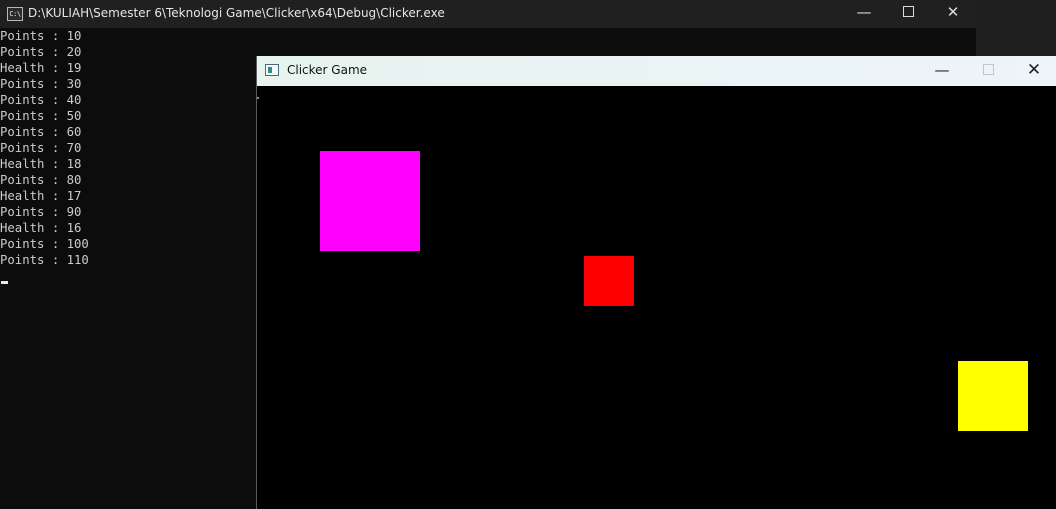  I want to click on game-maximize-button, so click(988, 71).